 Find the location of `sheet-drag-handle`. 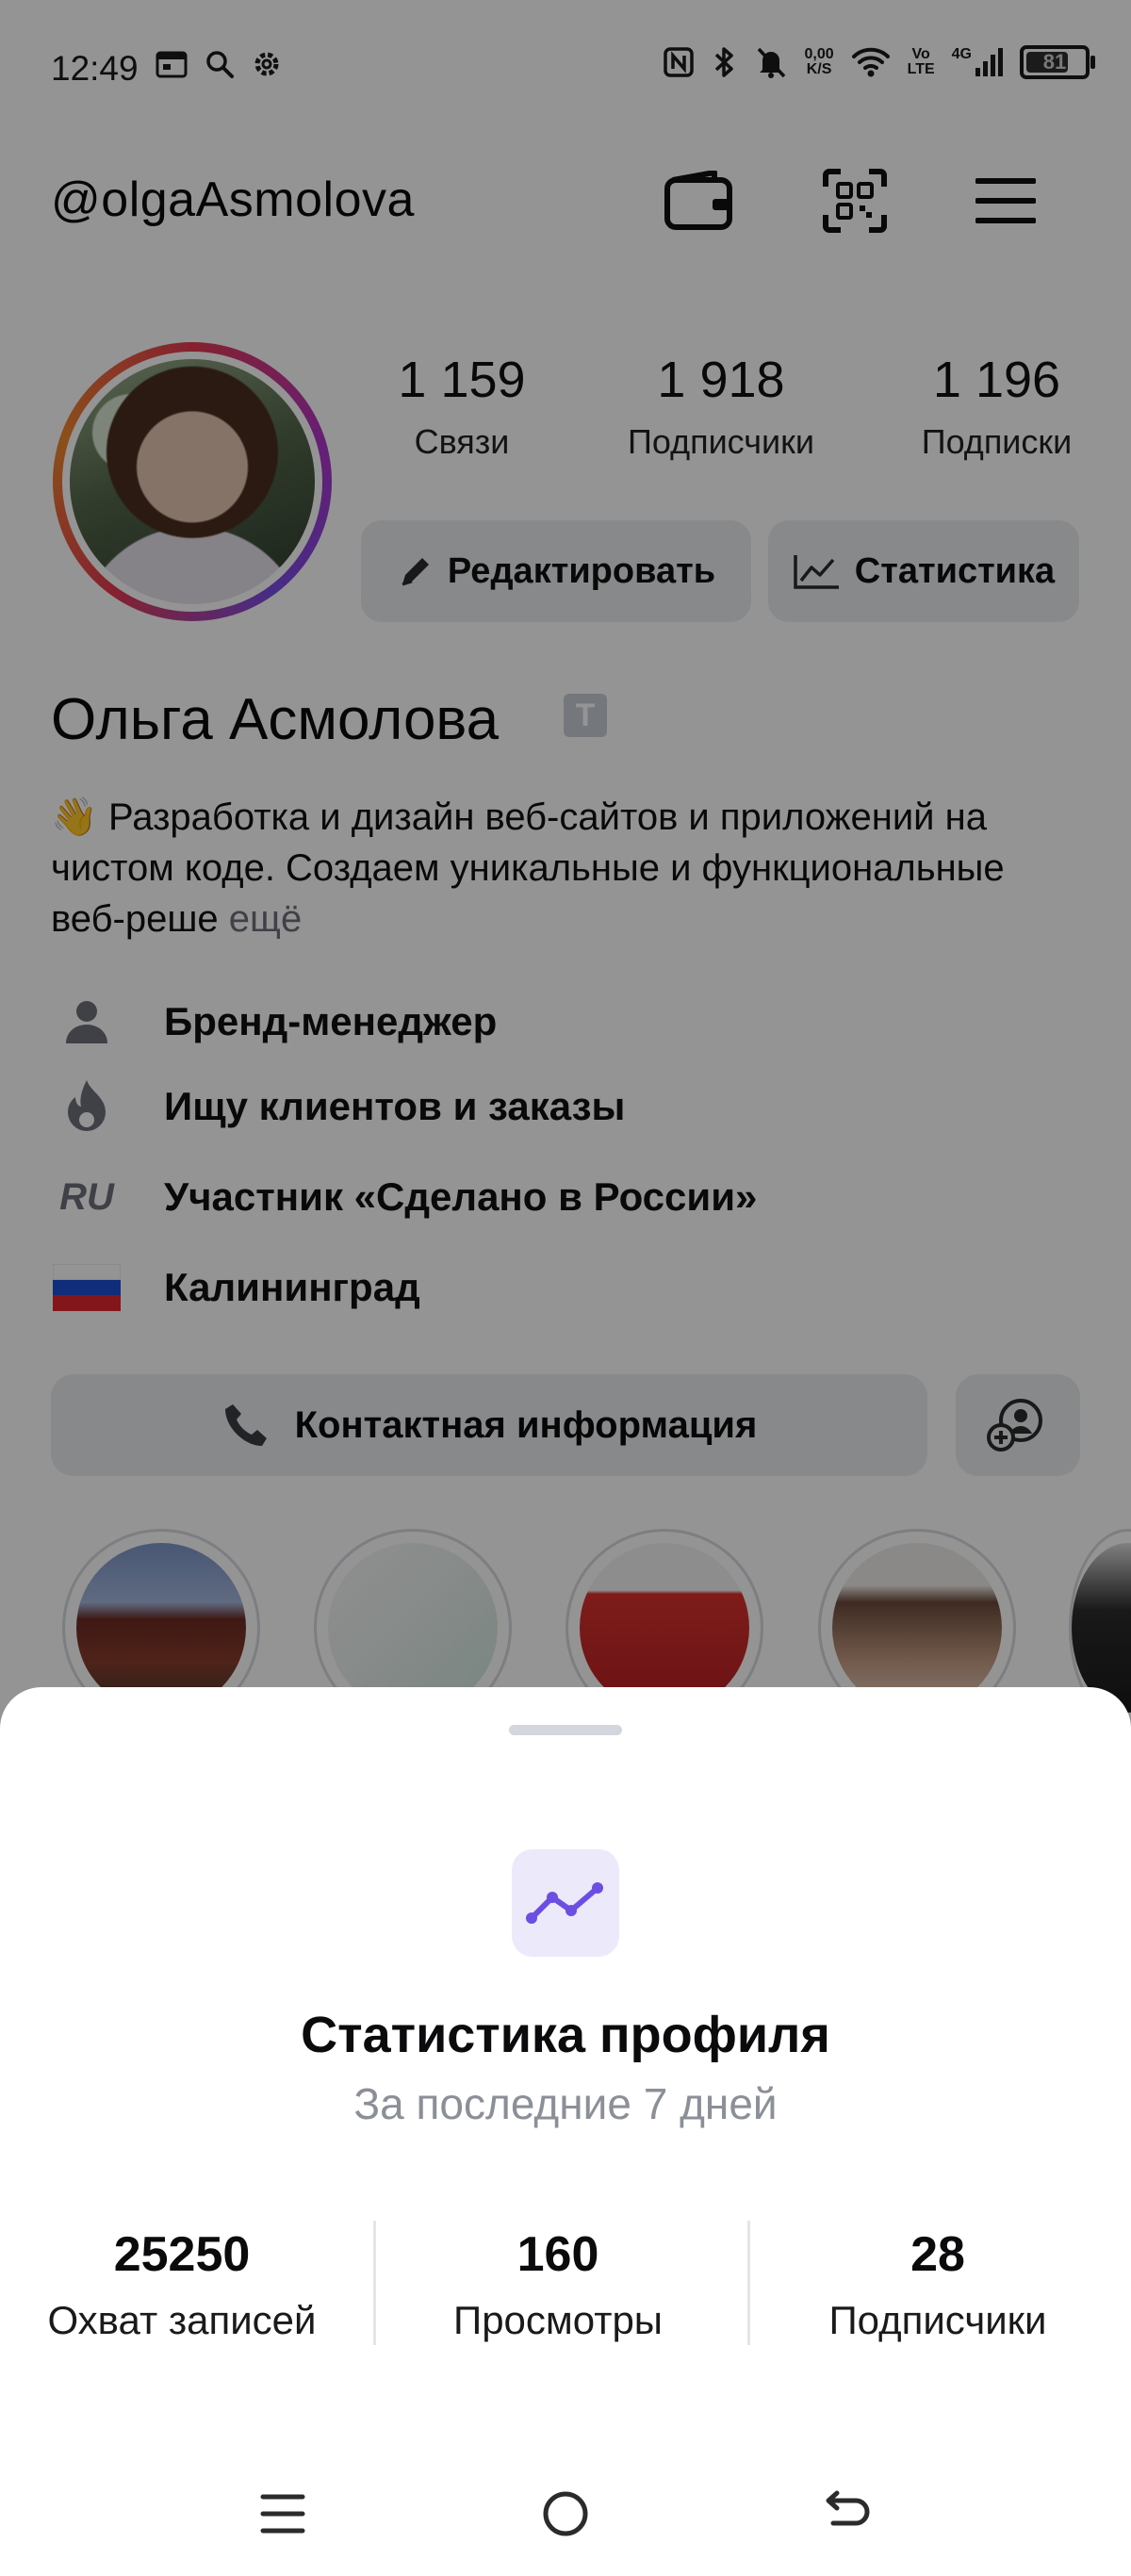

sheet-drag-handle is located at coordinates (566, 1730).